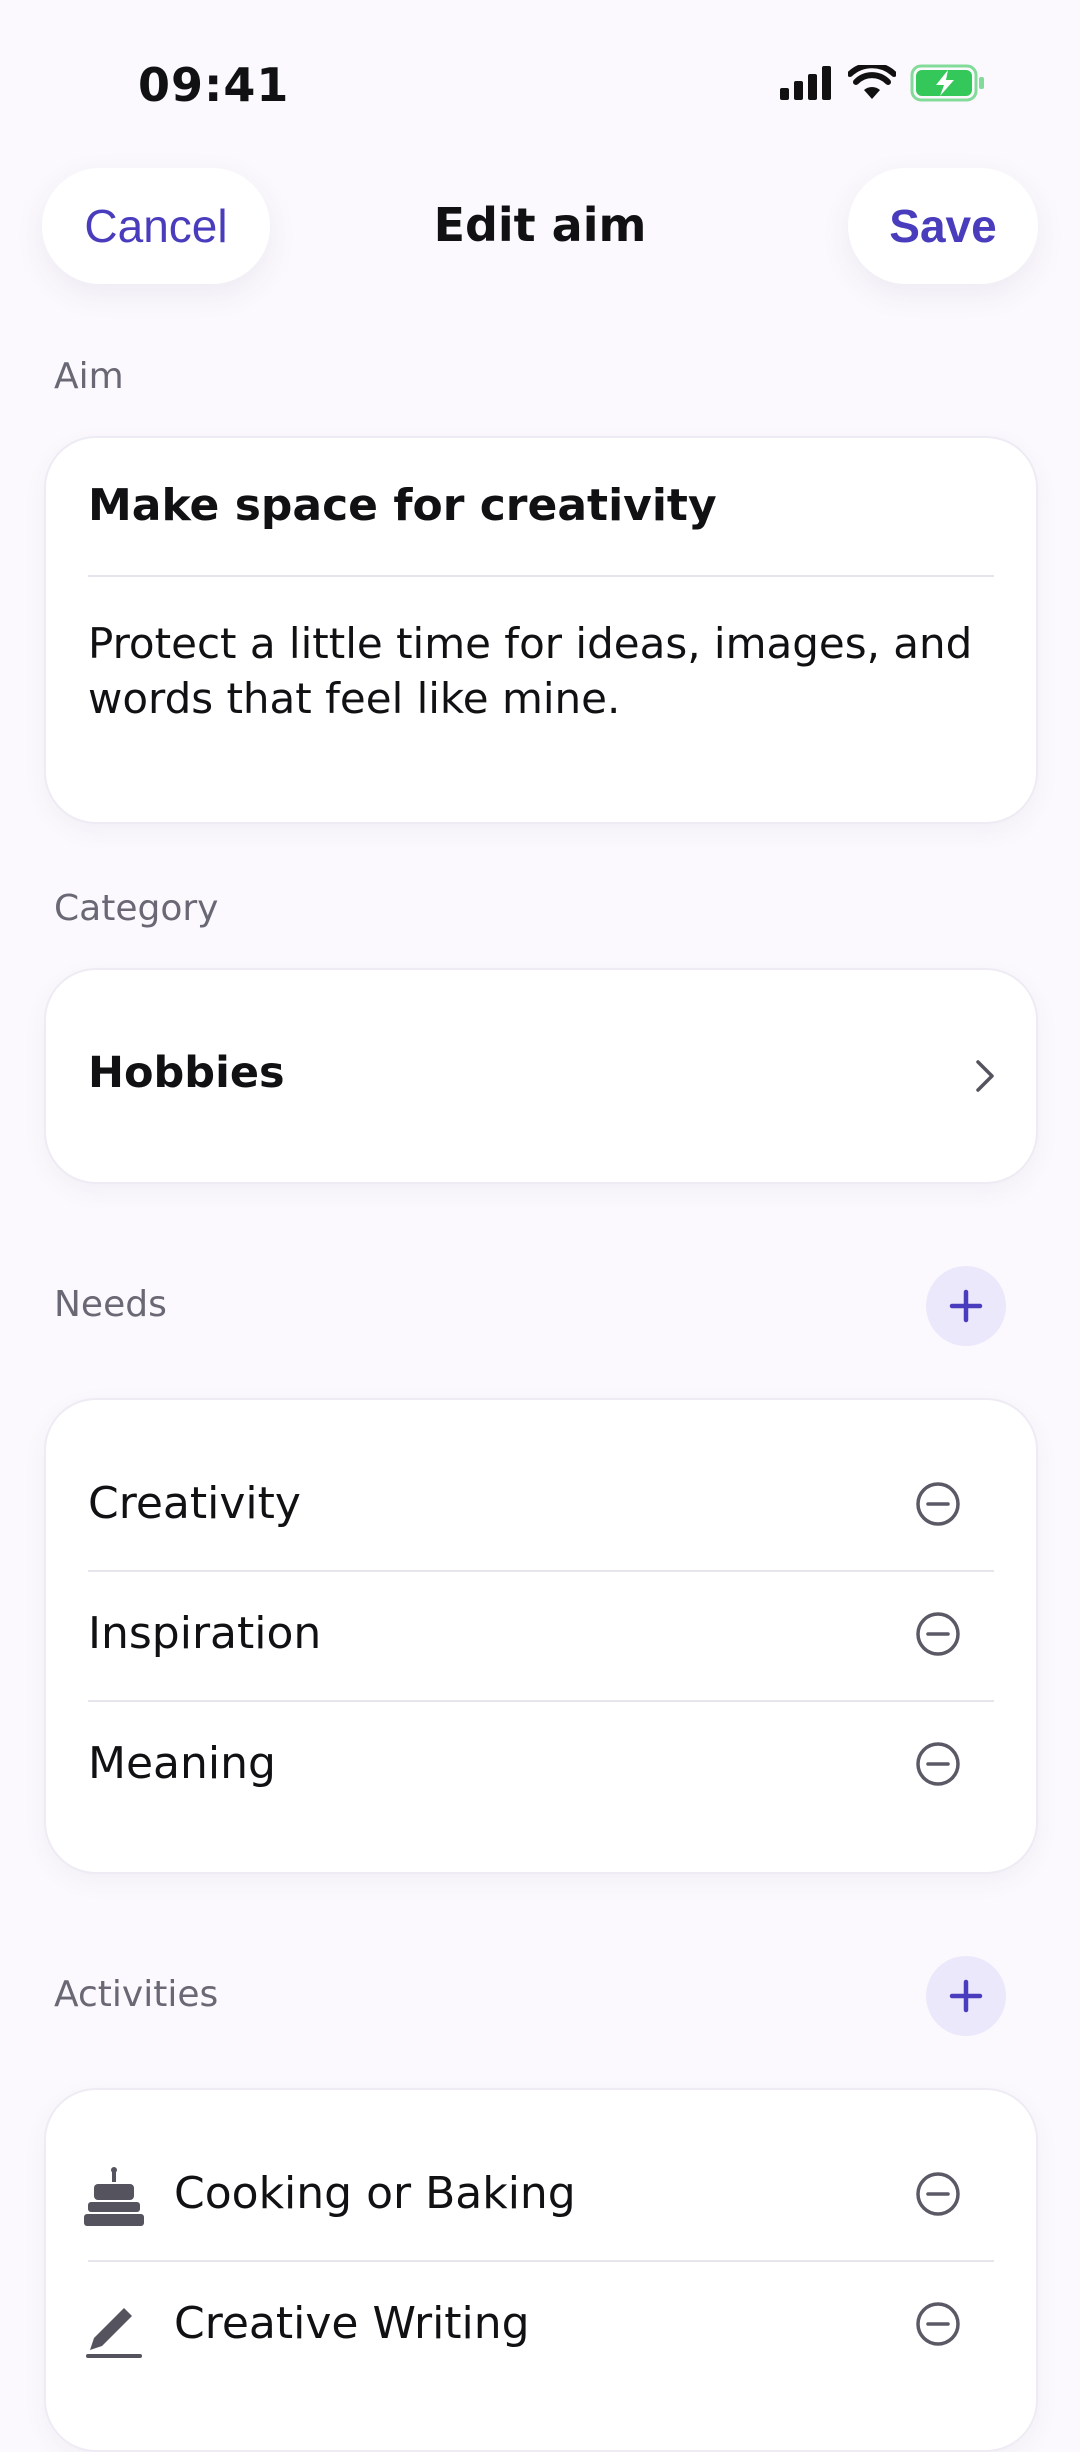 This screenshot has height=2452, width=1080. What do you see at coordinates (186, 1073) in the screenshot?
I see `category-value: Hobbies` at bounding box center [186, 1073].